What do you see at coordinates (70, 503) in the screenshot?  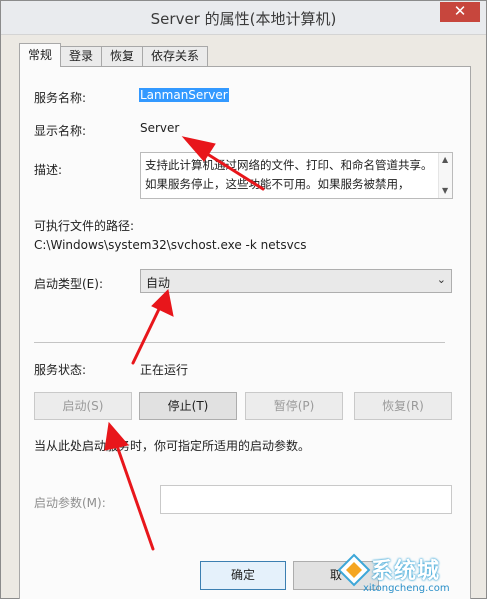 I see `start-parameters-label: 启动参数(M):` at bounding box center [70, 503].